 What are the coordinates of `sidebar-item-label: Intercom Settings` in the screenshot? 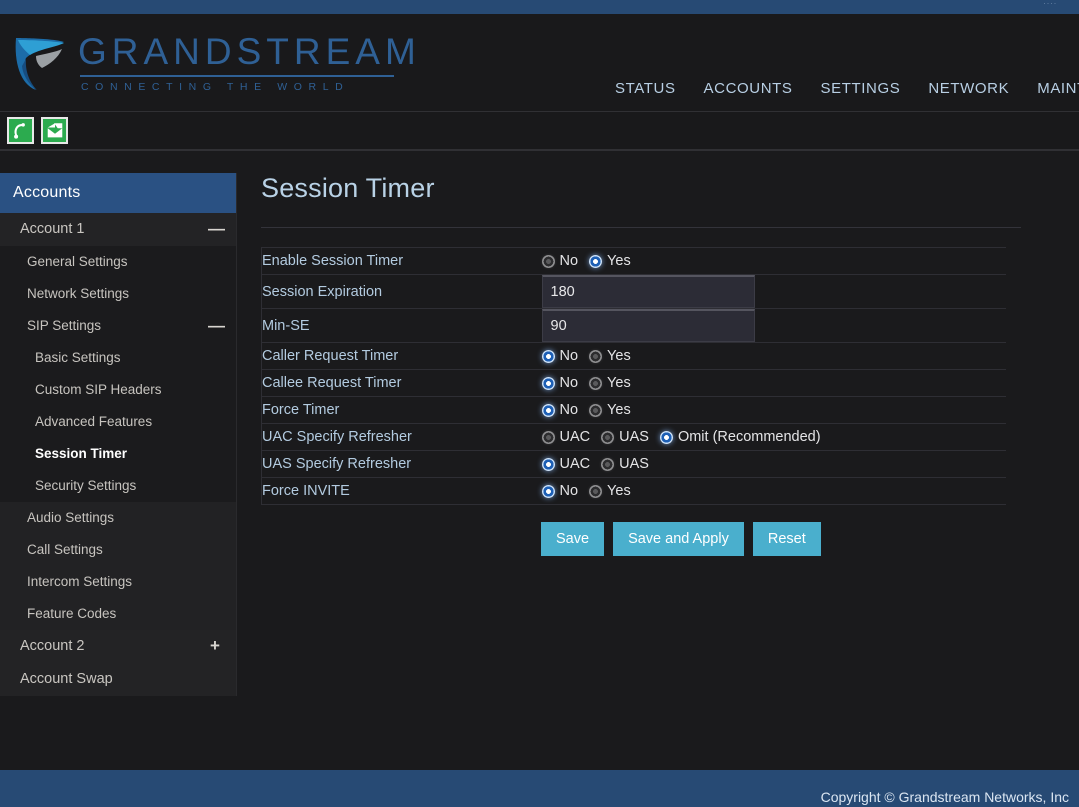 It's located at (80, 581).